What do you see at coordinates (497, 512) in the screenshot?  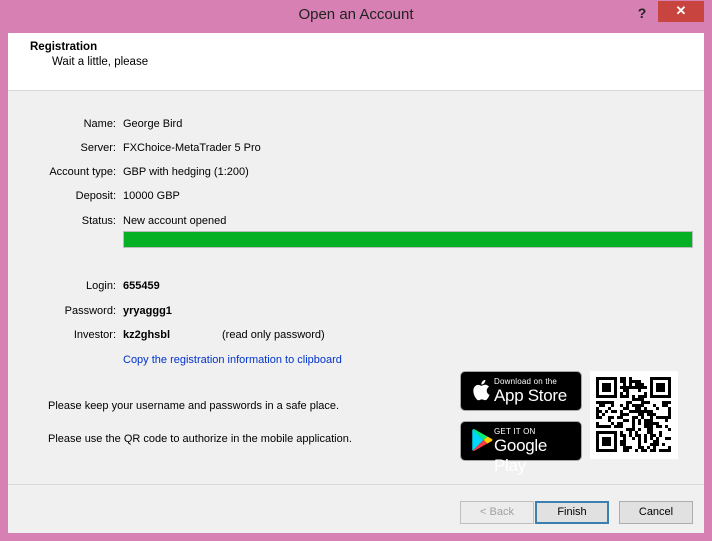 I see `back-button: < Back` at bounding box center [497, 512].